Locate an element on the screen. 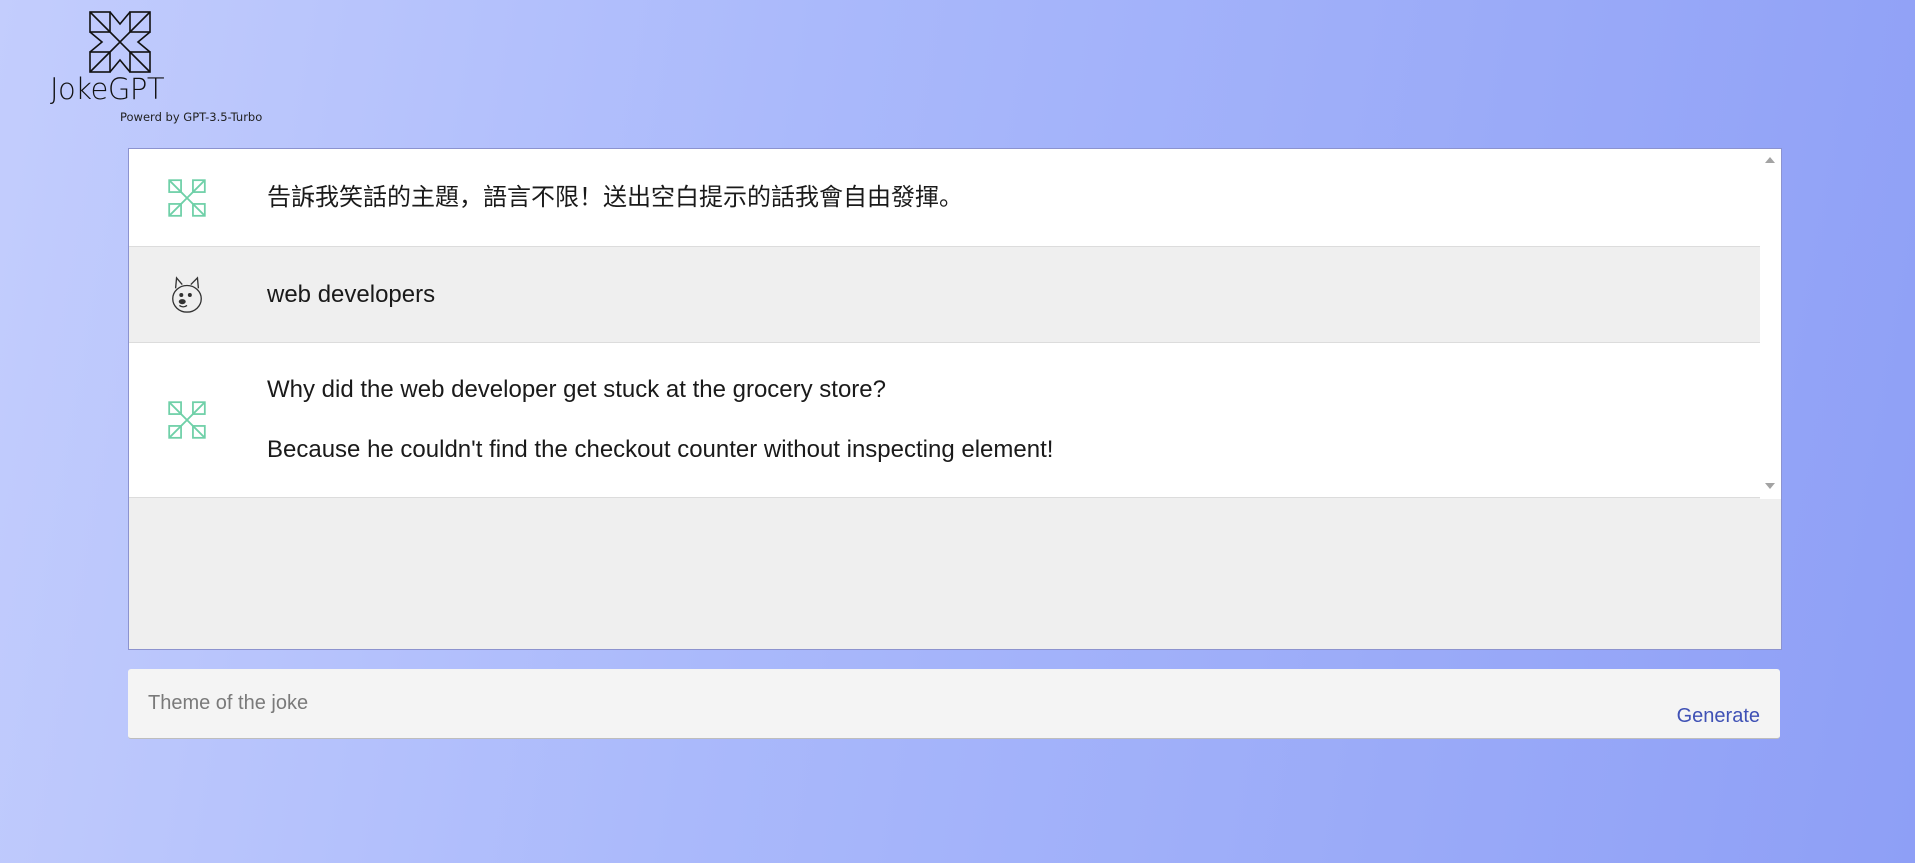 The width and height of the screenshot is (1915, 863). message-text: web developers is located at coordinates (351, 295).